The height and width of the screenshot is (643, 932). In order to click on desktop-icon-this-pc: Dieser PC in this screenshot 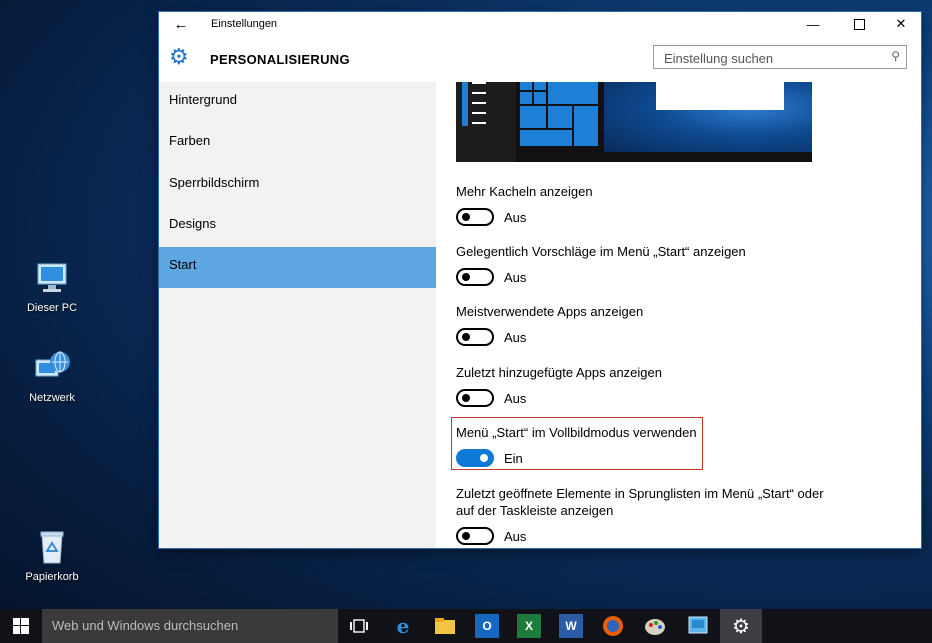, I will do `click(52, 286)`.